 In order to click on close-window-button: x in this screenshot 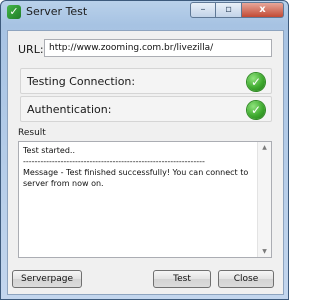, I will do `click(263, 10)`.